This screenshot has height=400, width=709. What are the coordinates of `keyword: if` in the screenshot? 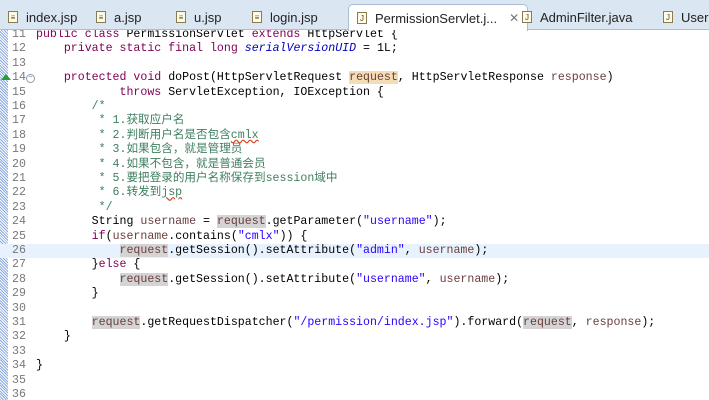 It's located at (98, 236).